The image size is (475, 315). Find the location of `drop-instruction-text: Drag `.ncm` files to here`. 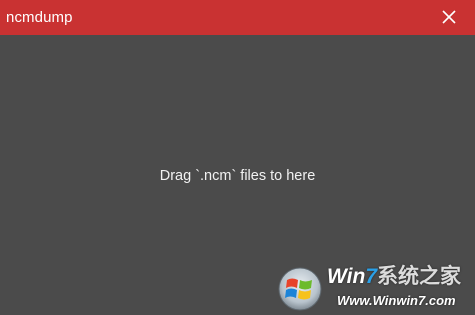

drop-instruction-text: Drag `.ncm` files to here is located at coordinates (237, 176).